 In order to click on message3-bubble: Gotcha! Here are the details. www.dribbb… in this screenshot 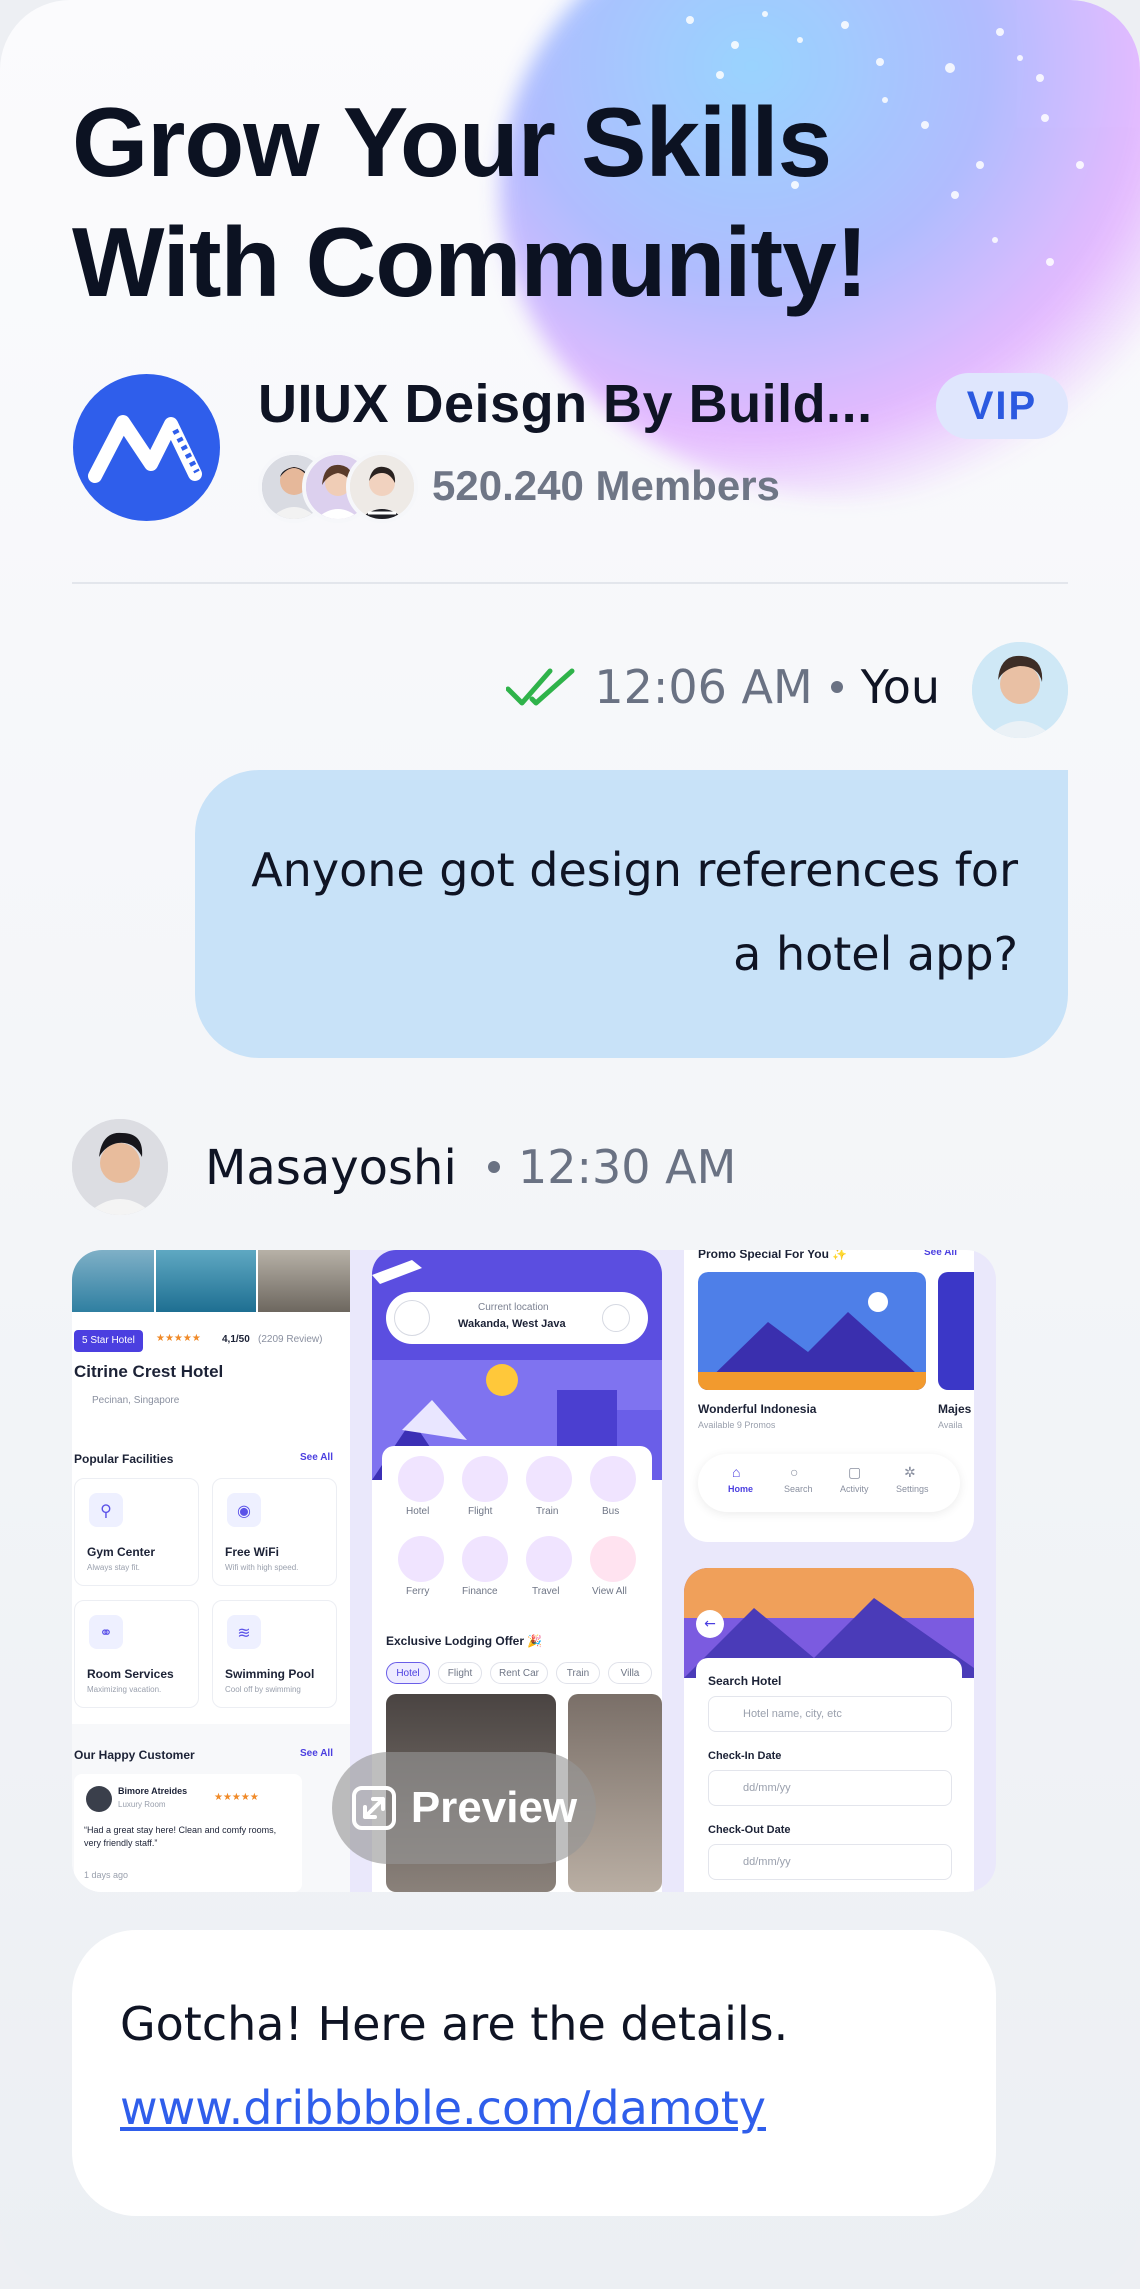, I will do `click(534, 2073)`.